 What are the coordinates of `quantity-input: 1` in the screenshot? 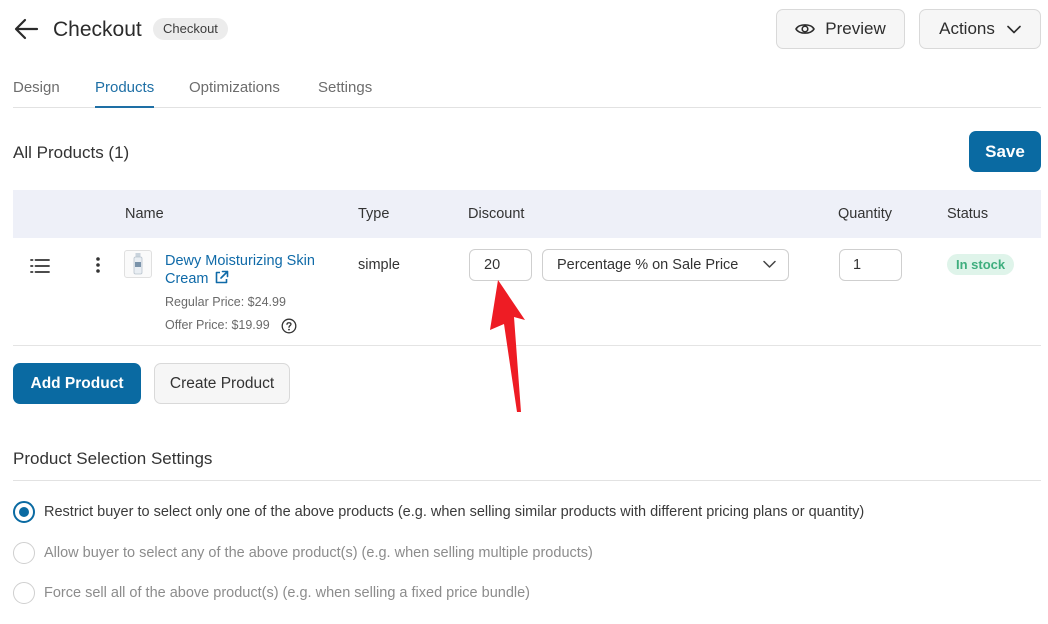 It's located at (870, 265).